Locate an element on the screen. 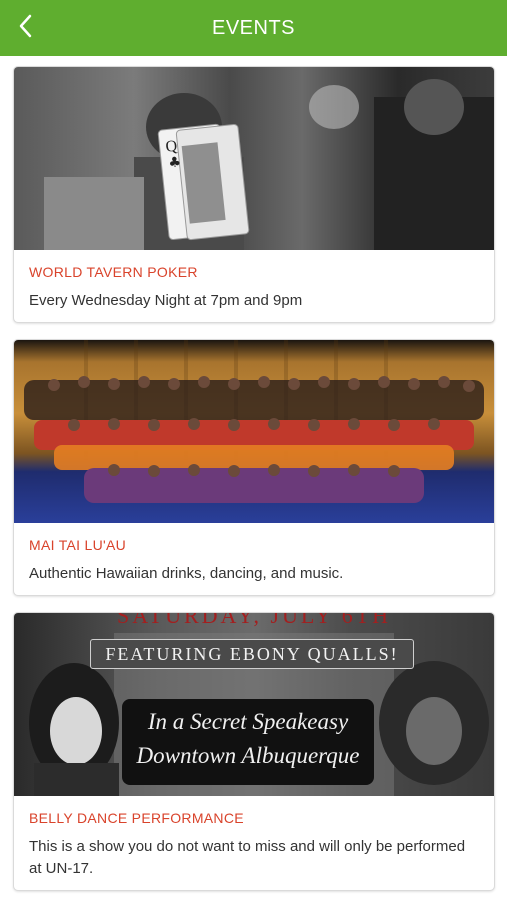 This screenshot has width=507, height=900. event-title: WORLD TAVERN POKER is located at coordinates (113, 272).